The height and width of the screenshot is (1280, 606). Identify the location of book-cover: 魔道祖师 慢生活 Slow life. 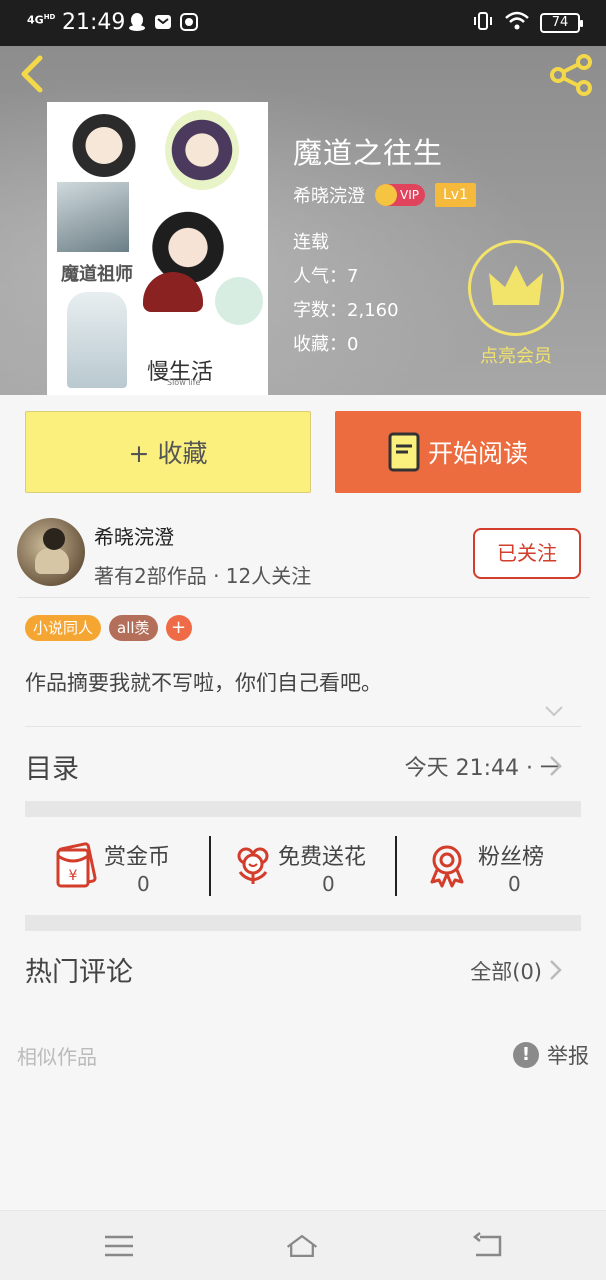
(157, 248).